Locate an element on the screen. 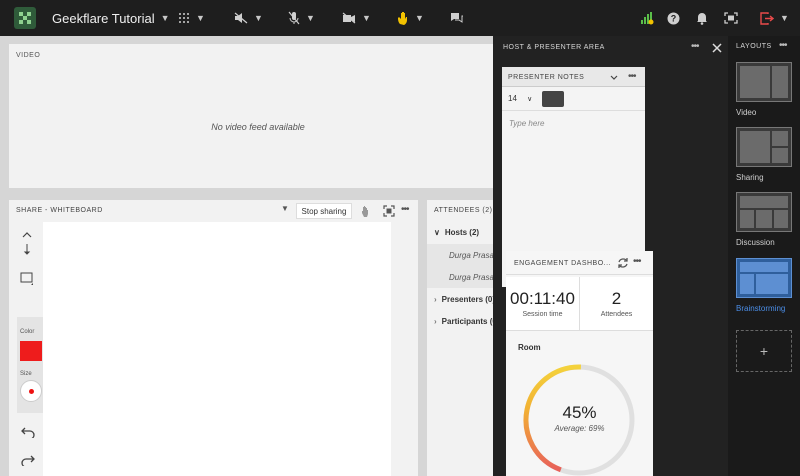 This screenshot has height=476, width=800. refresh-icon is located at coordinates (623, 263).